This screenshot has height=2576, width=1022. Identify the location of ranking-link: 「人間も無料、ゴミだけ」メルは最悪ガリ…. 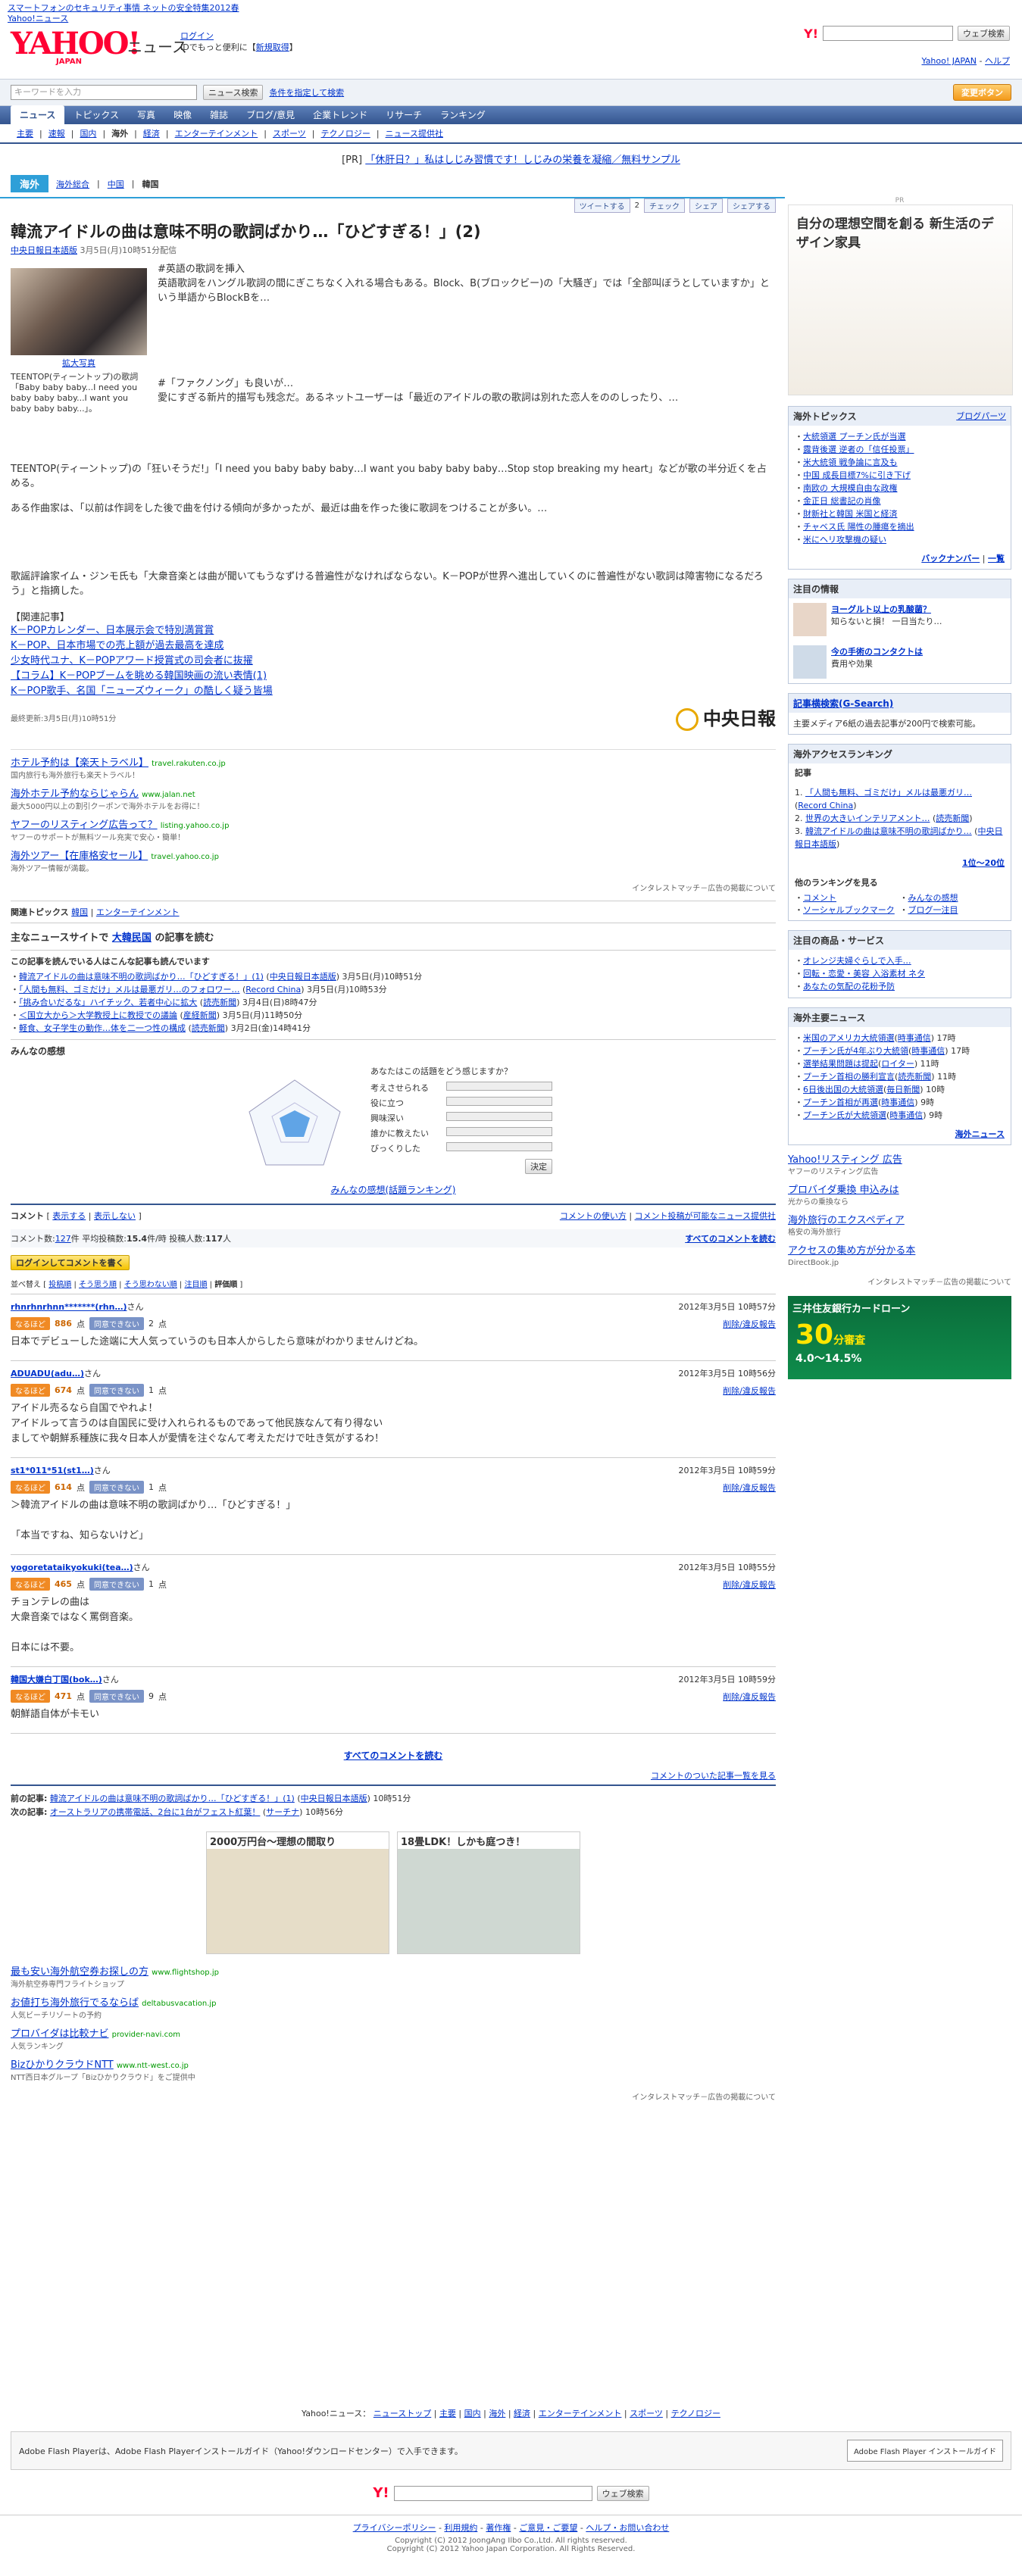
(888, 793).